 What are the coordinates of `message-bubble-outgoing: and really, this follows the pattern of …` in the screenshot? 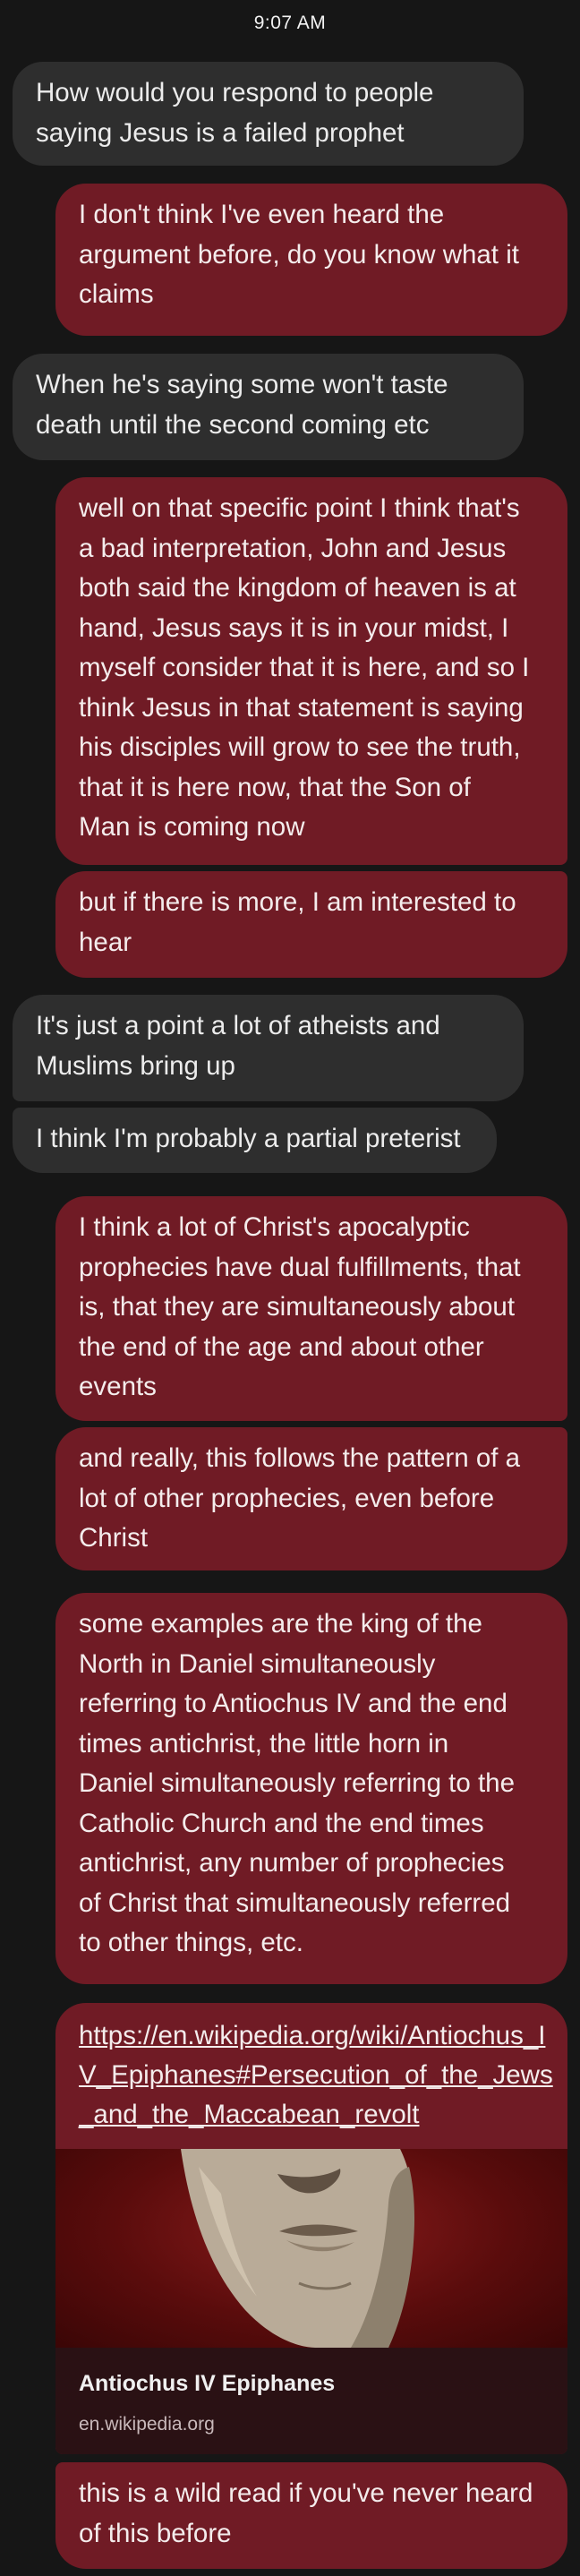 It's located at (311, 1499).